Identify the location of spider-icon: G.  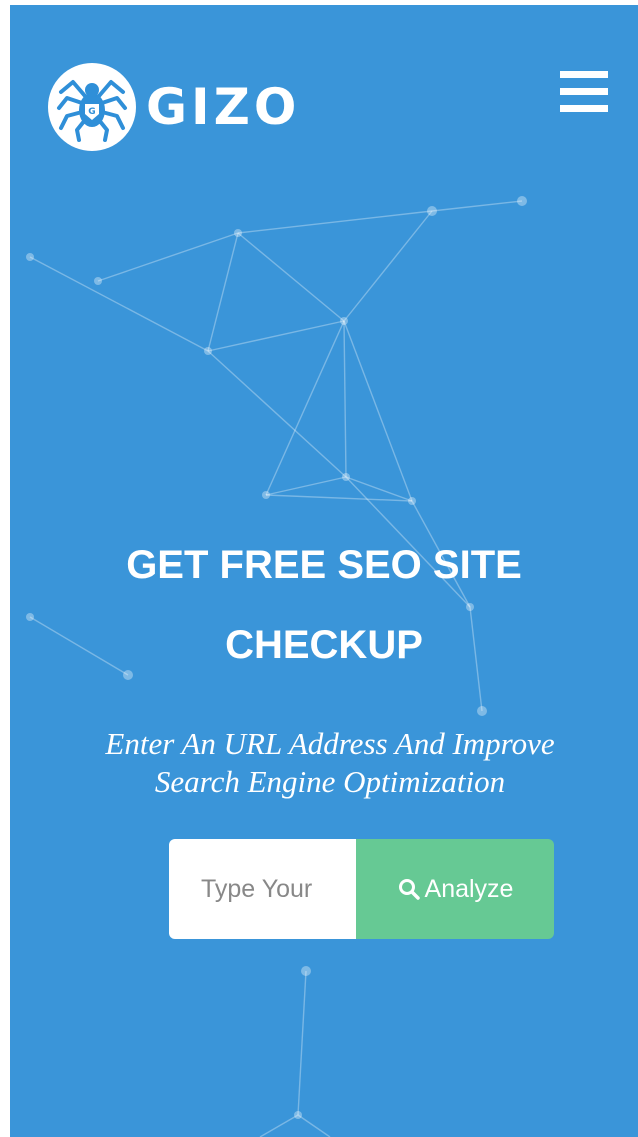
(92, 107).